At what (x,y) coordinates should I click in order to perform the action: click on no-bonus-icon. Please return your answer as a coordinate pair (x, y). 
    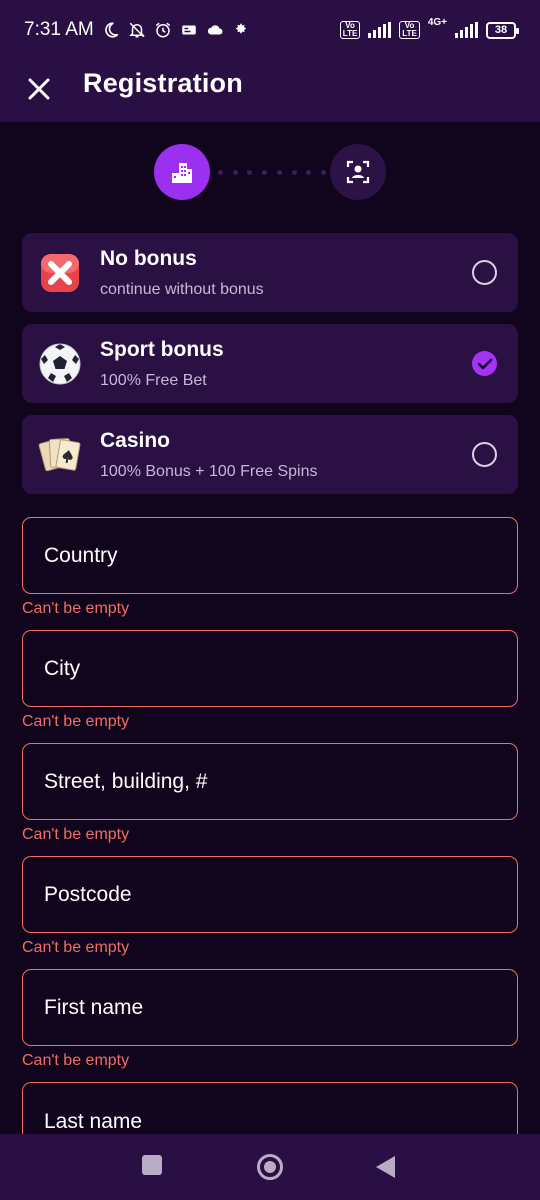
    Looking at the image, I should click on (60, 273).